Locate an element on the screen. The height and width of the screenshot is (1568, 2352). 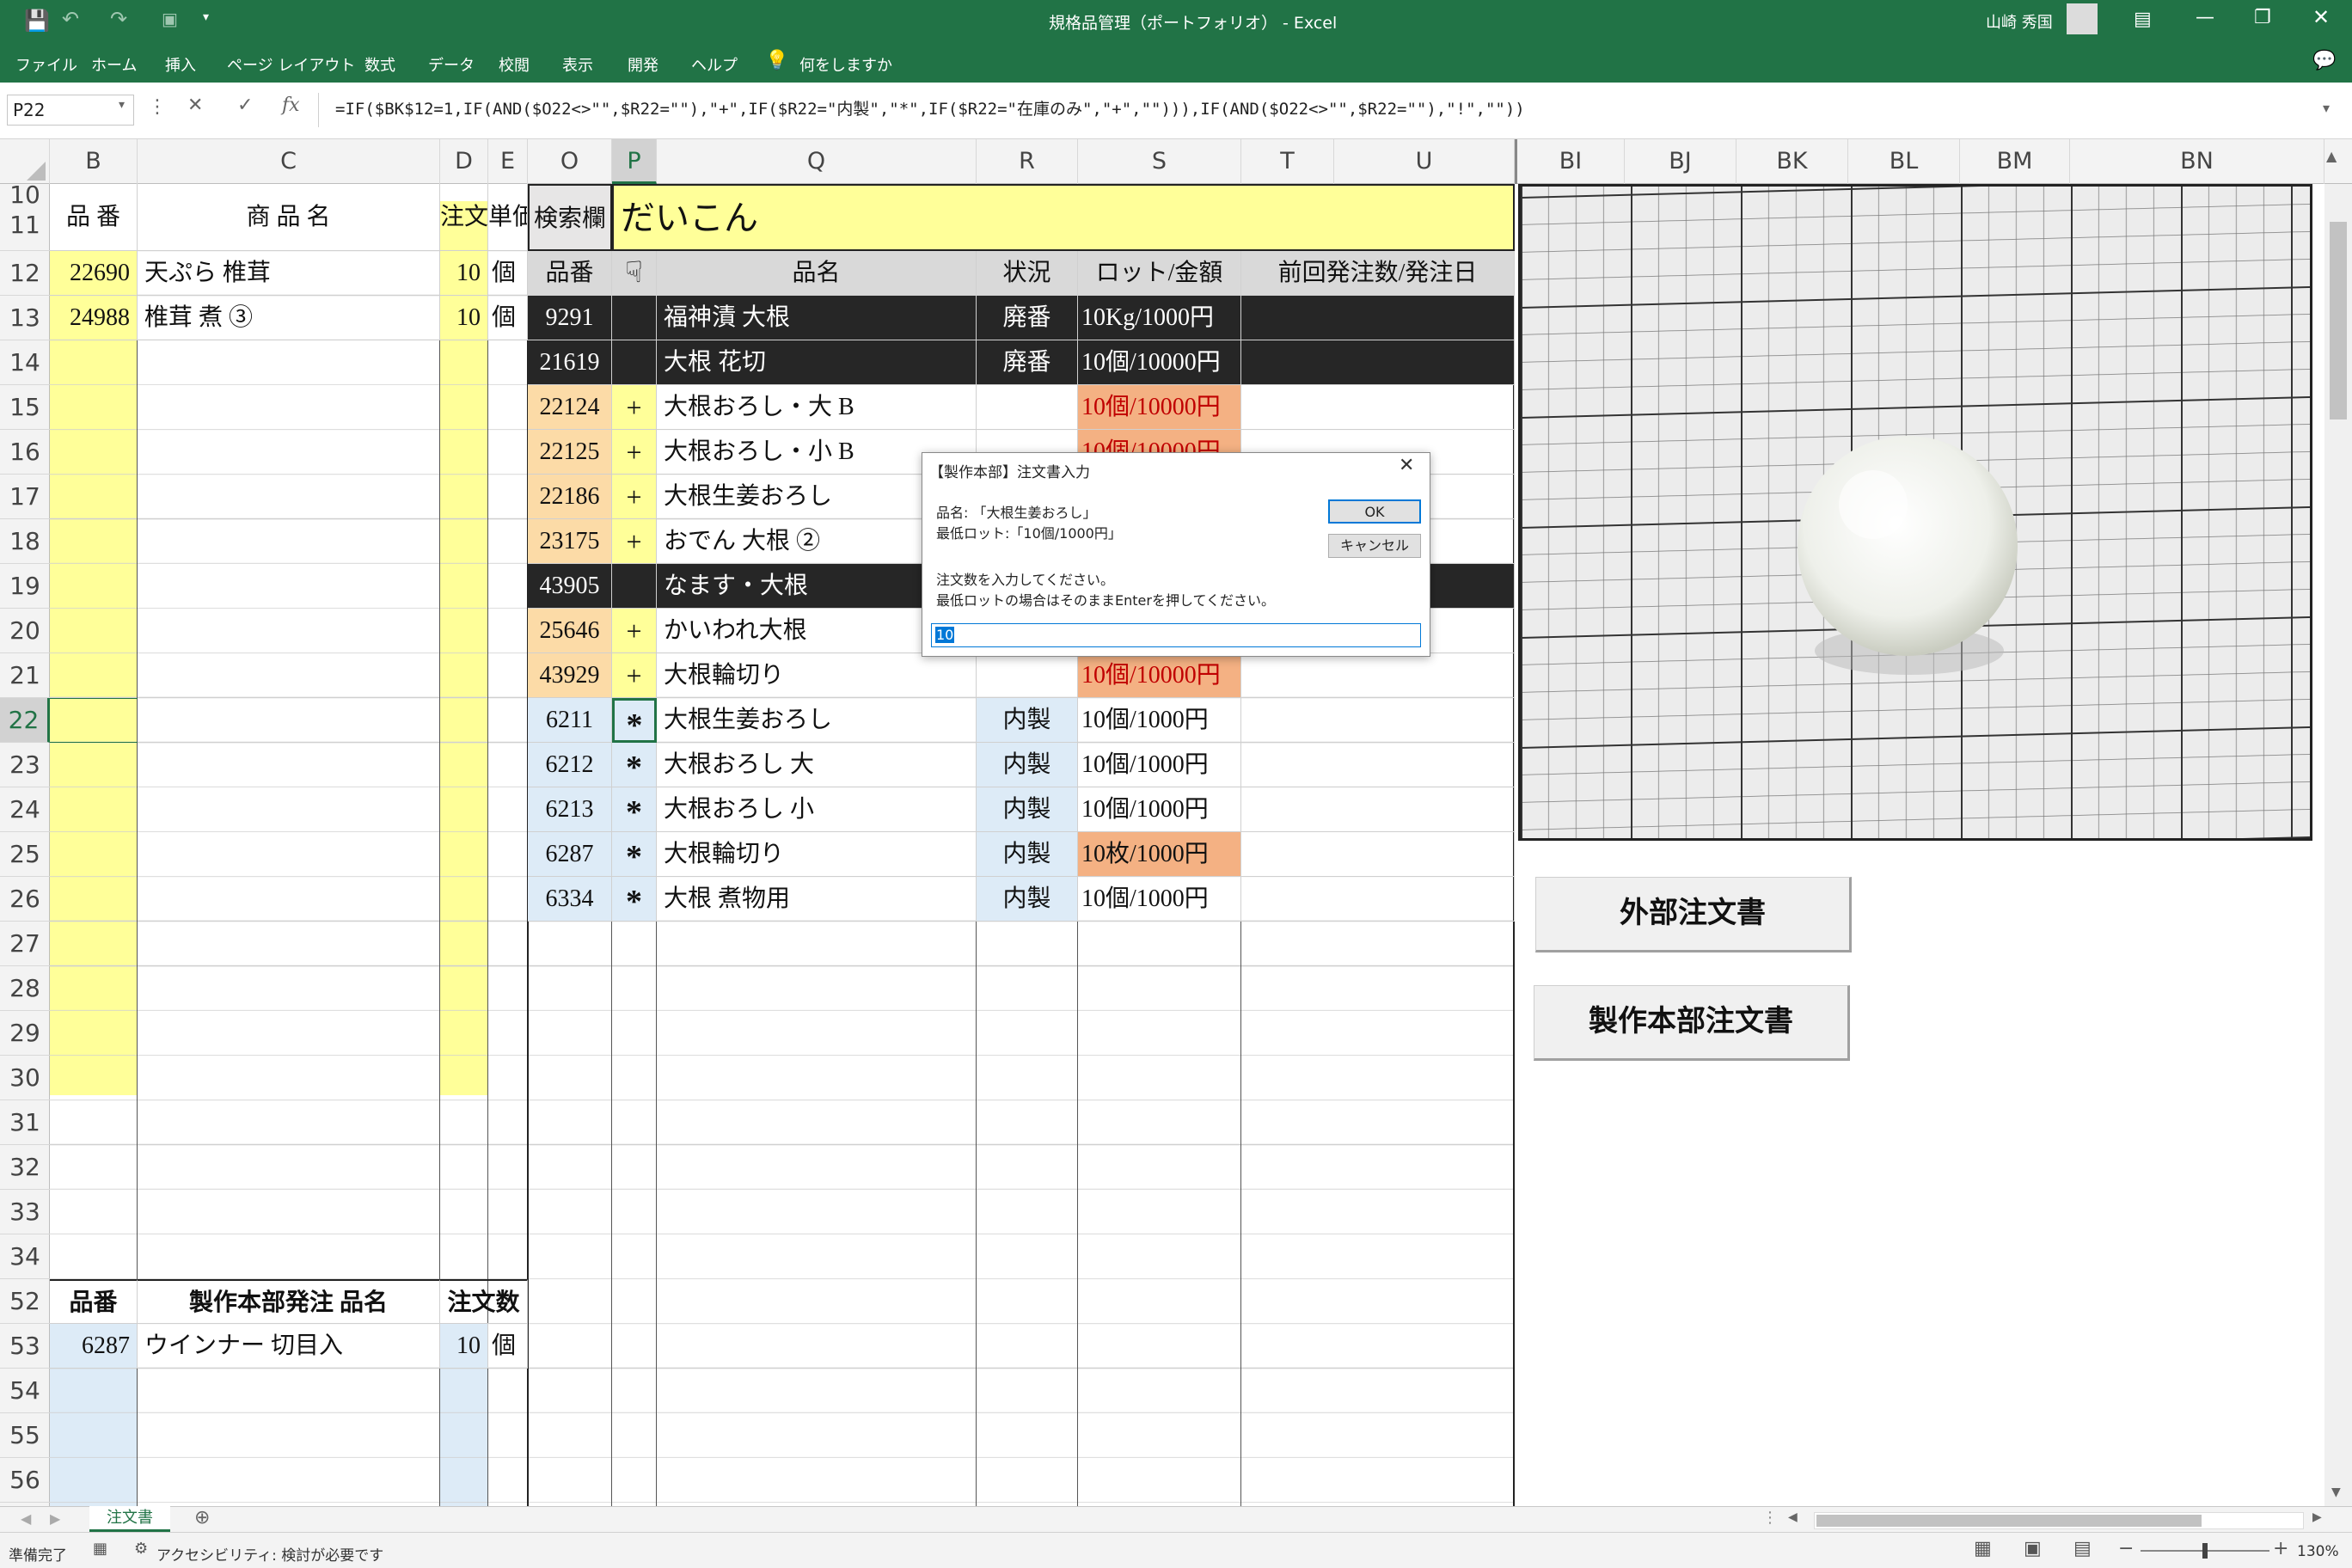
right-row-code: 21619 is located at coordinates (570, 362).